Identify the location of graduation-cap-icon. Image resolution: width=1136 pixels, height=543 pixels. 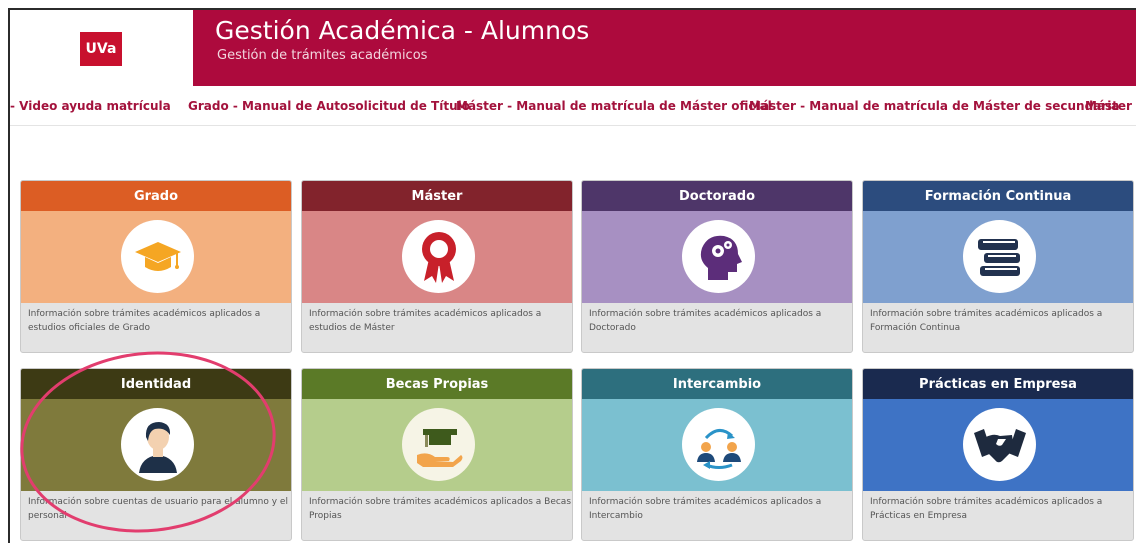
(157, 256).